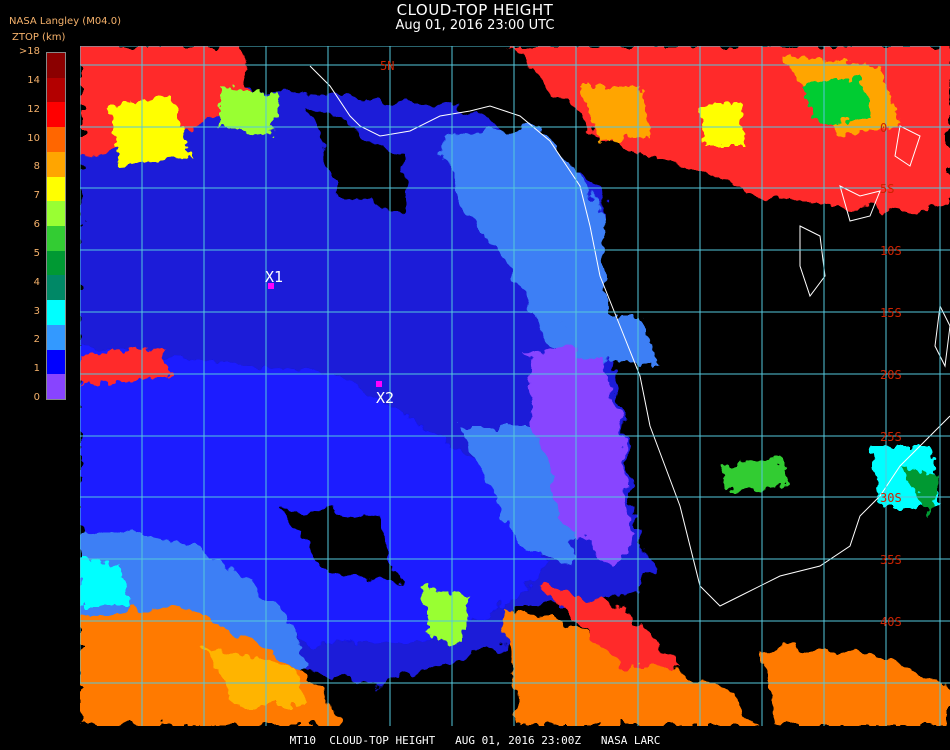 The height and width of the screenshot is (750, 950). What do you see at coordinates (385, 398) in the screenshot?
I see `marker-x2-label: X2` at bounding box center [385, 398].